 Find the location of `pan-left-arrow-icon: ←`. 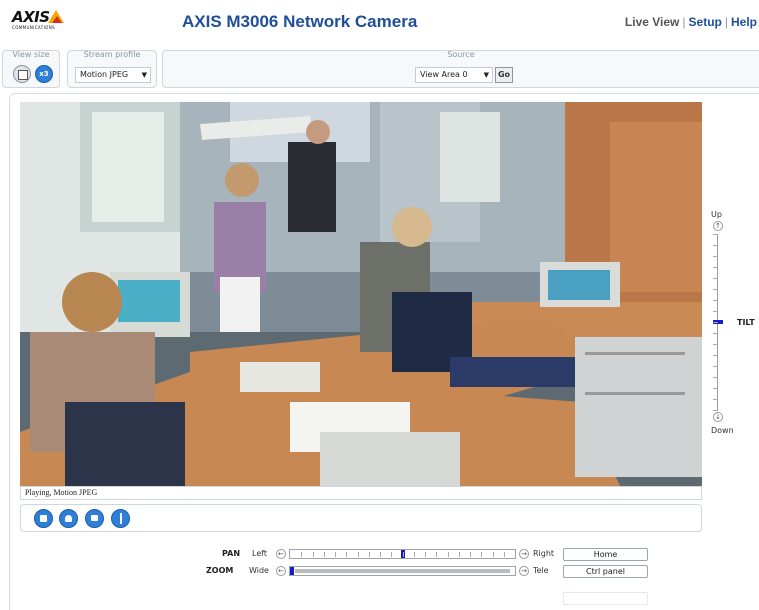

pan-left-arrow-icon: ← is located at coordinates (281, 554).